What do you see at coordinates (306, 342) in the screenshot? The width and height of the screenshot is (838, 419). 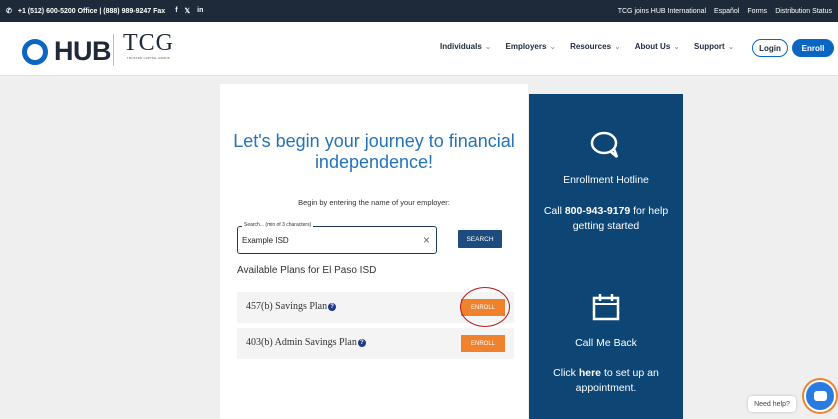 I see `plan-name: 403(b) Admin Savings Plan?` at bounding box center [306, 342].